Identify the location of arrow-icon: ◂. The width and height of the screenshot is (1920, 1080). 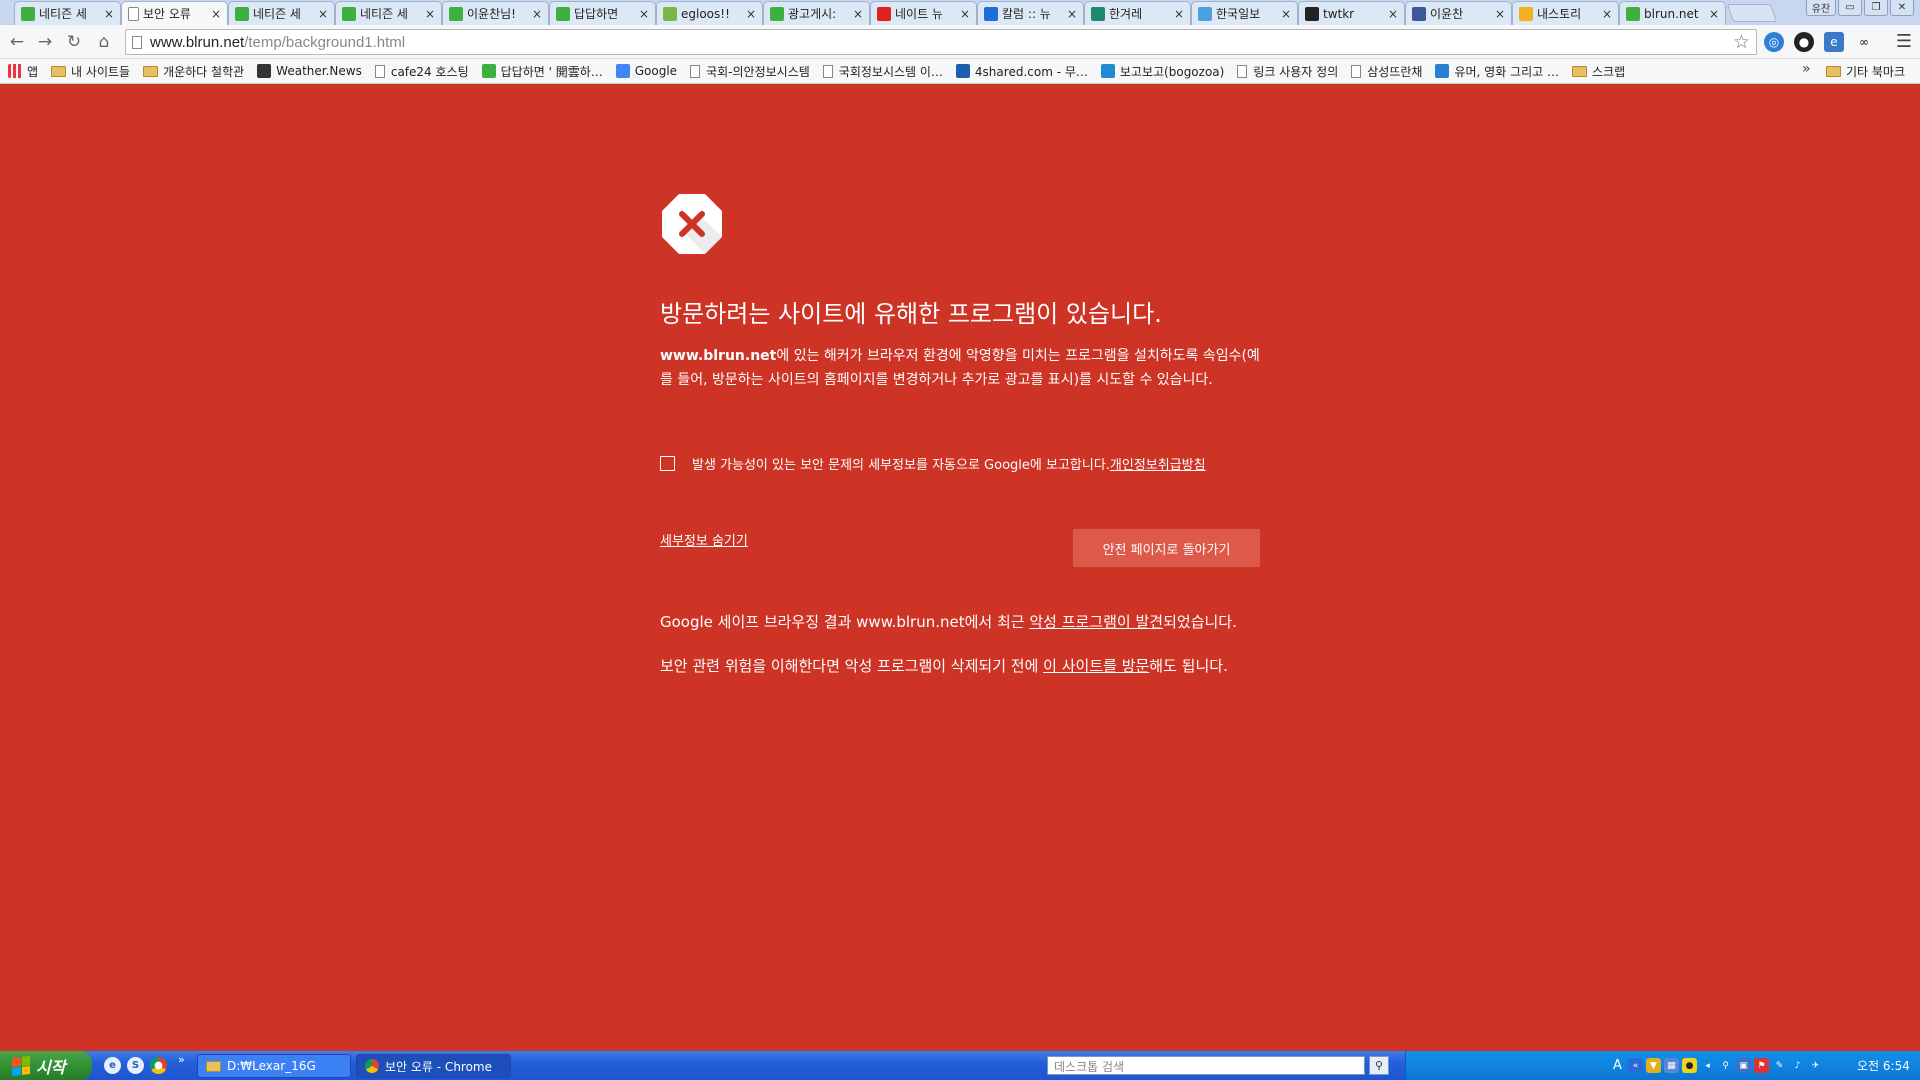
(1707, 1065).